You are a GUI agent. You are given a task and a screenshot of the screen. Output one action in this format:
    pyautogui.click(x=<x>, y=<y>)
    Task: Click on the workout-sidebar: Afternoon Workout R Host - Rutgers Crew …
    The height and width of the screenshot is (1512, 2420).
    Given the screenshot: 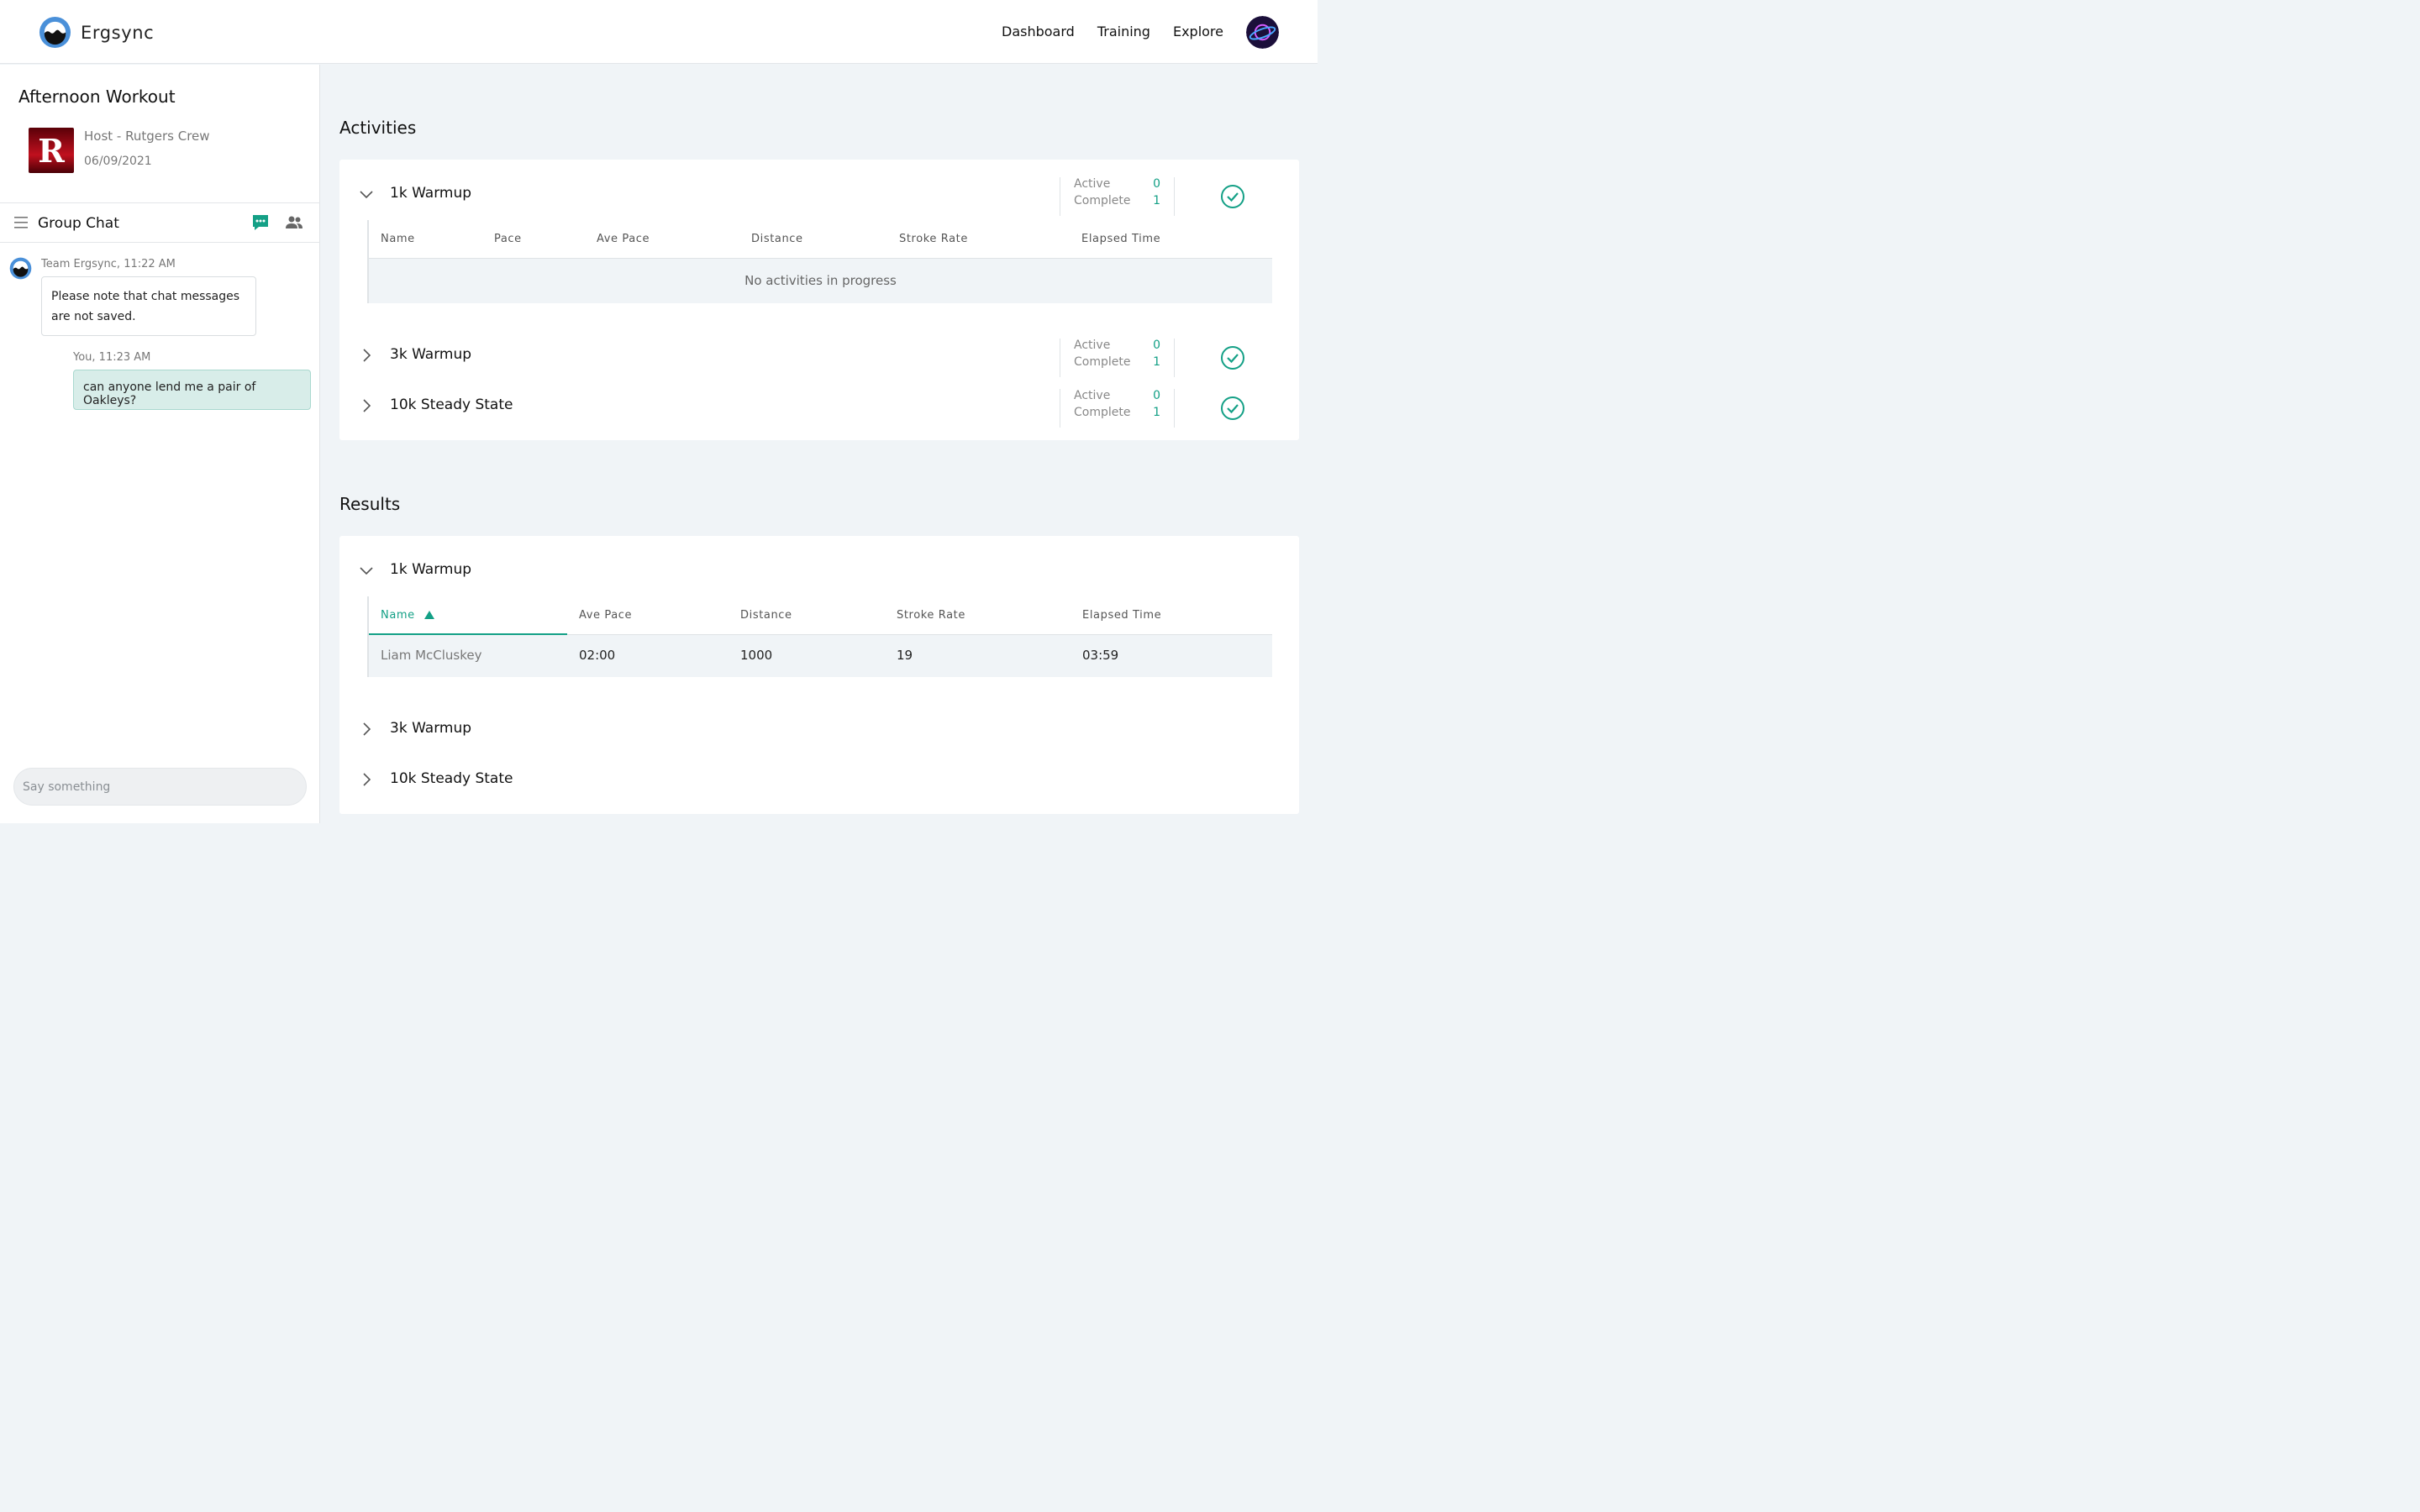 What is the action you would take?
    pyautogui.click(x=160, y=444)
    